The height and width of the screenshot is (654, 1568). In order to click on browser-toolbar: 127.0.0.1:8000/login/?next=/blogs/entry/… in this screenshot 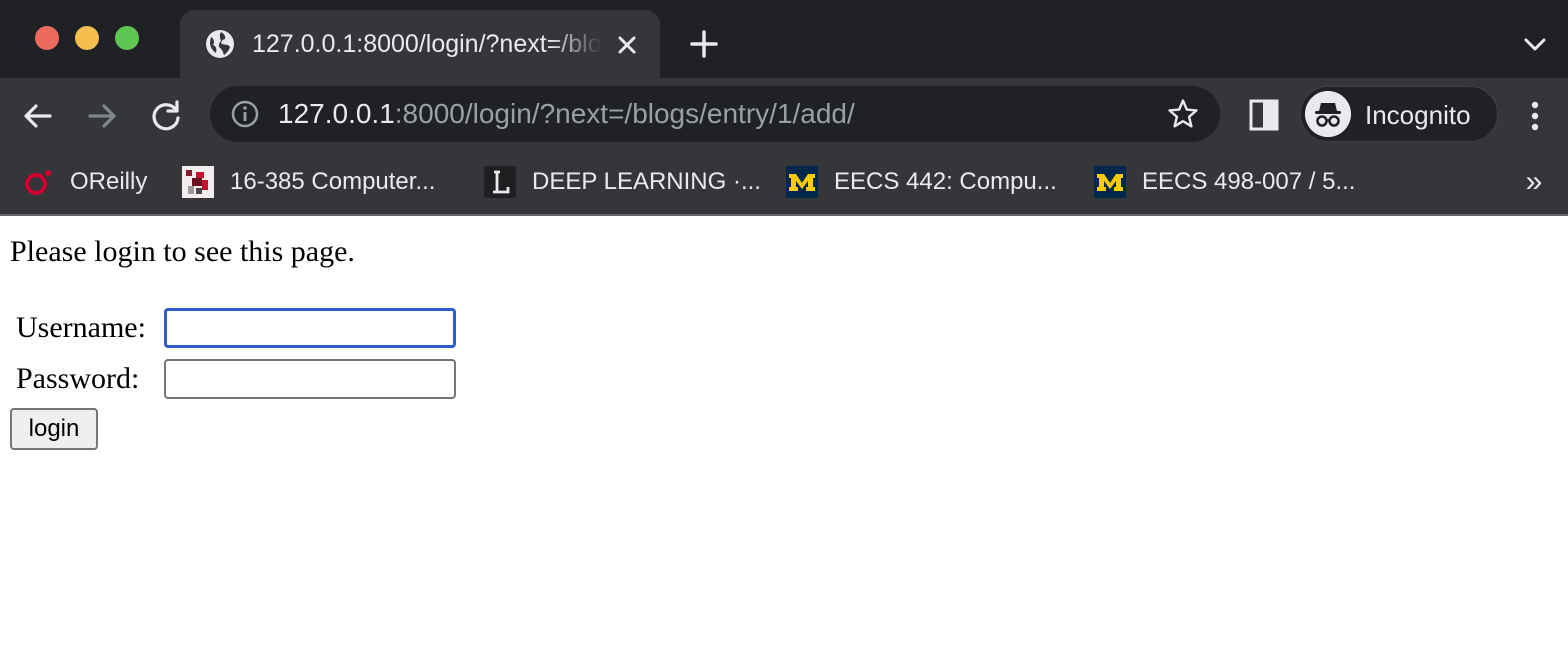, I will do `click(784, 115)`.